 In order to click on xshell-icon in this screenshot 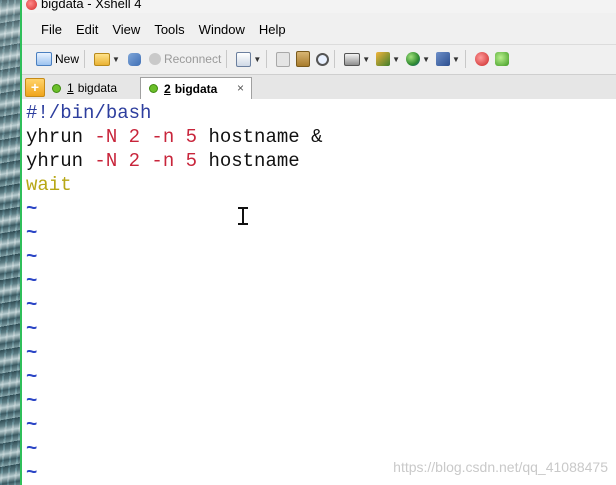, I will do `click(481, 59)`.